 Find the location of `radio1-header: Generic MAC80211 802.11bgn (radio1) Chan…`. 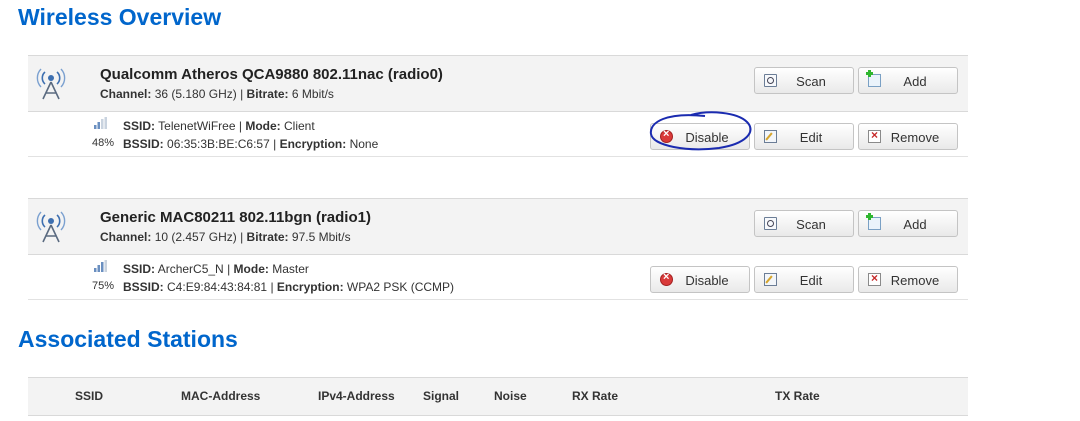

radio1-header: Generic MAC80211 802.11bgn (radio1) Chan… is located at coordinates (498, 226).